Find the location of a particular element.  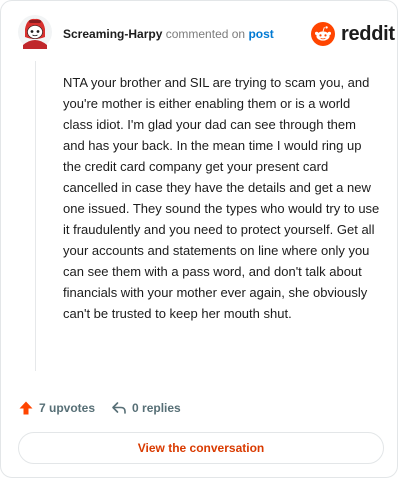

brand-wordmark: reddit is located at coordinates (368, 33).